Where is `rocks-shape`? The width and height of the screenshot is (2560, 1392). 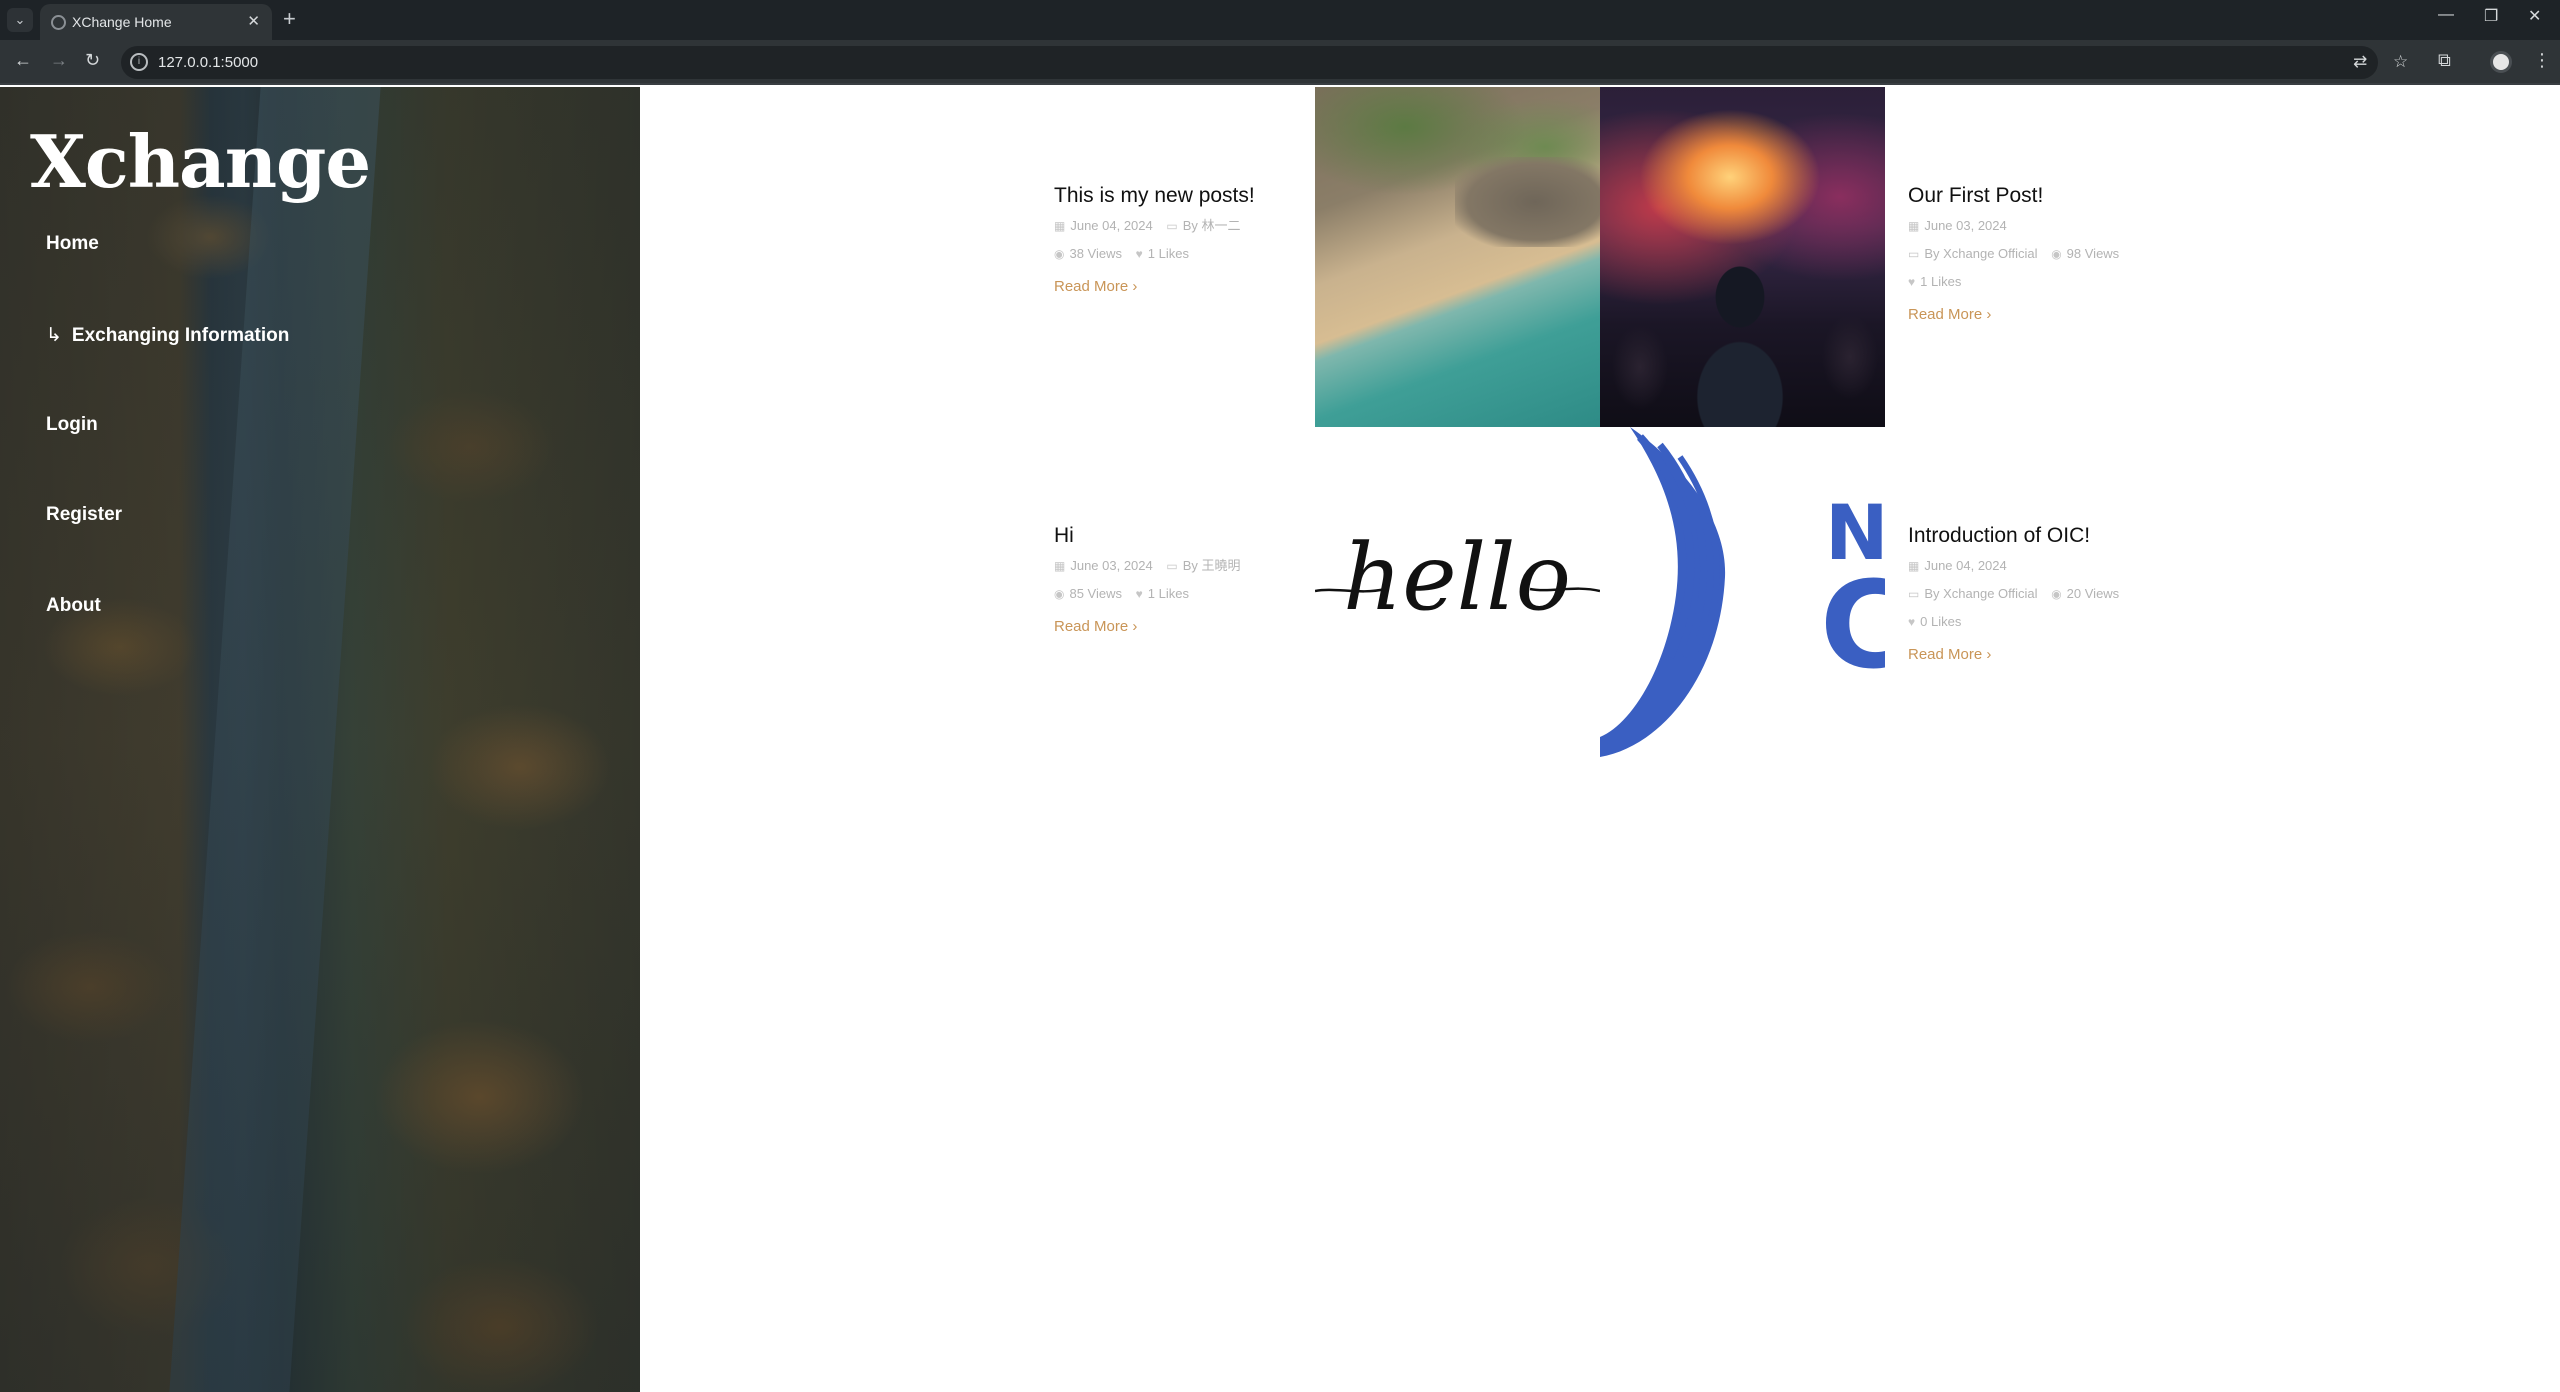
rocks-shape is located at coordinates (1527, 202).